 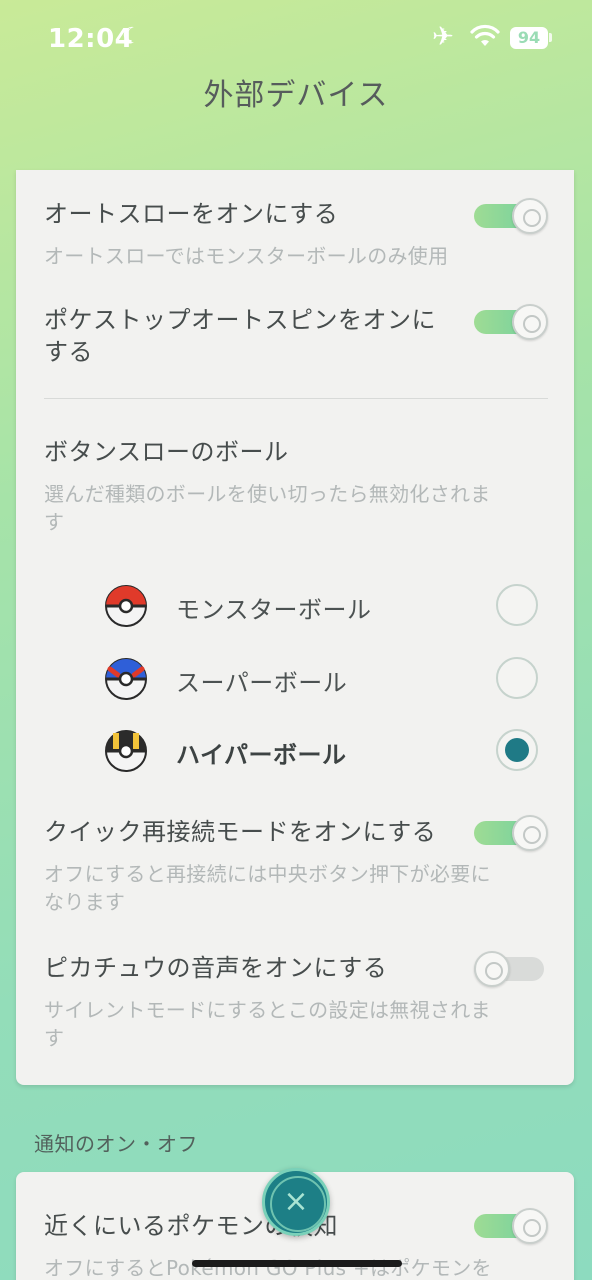 What do you see at coordinates (511, 969) in the screenshot?
I see `pikachu-voice-toggle` at bounding box center [511, 969].